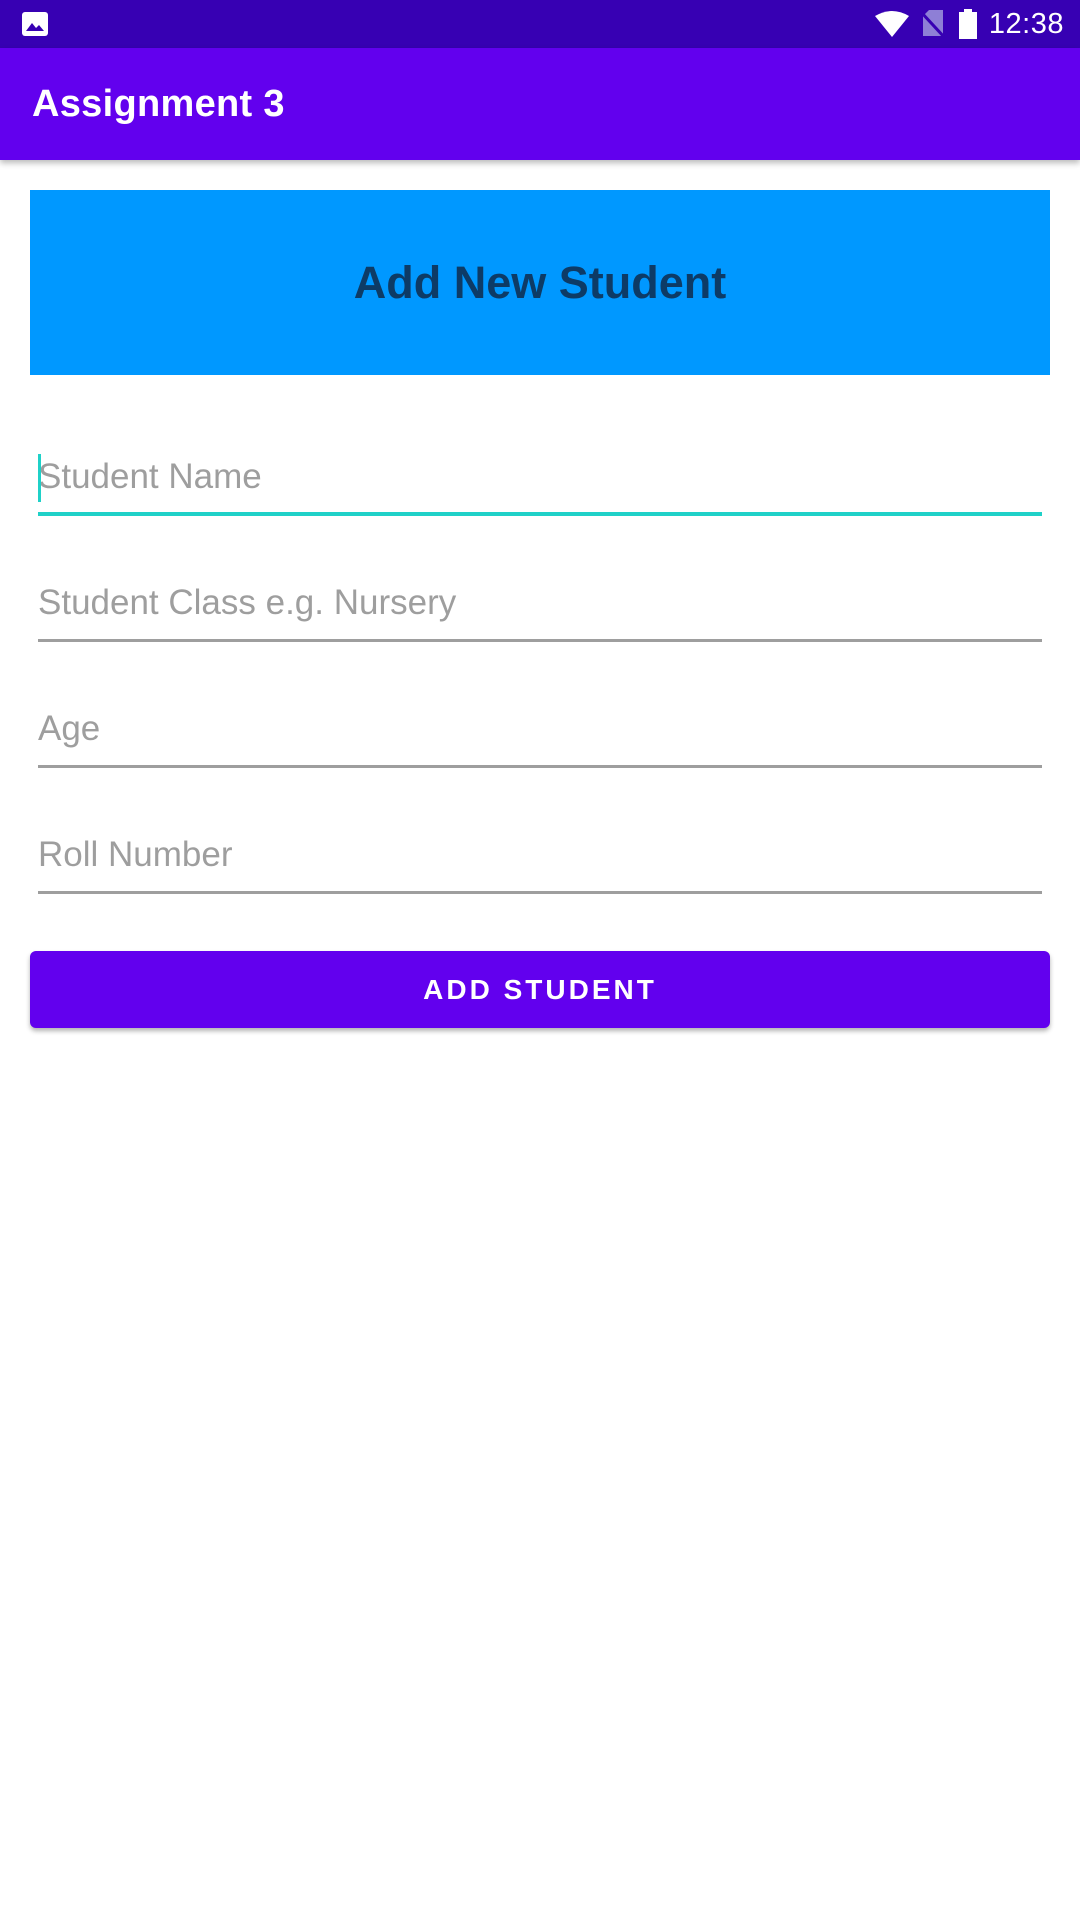 Image resolution: width=1080 pixels, height=1920 pixels. What do you see at coordinates (1026, 23) in the screenshot?
I see `status-time: 12:38` at bounding box center [1026, 23].